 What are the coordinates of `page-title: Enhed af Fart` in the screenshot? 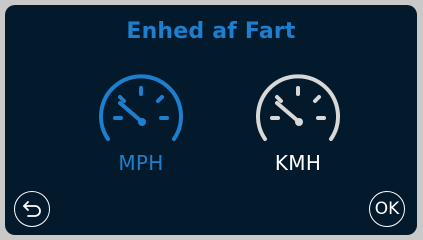 It's located at (211, 31).